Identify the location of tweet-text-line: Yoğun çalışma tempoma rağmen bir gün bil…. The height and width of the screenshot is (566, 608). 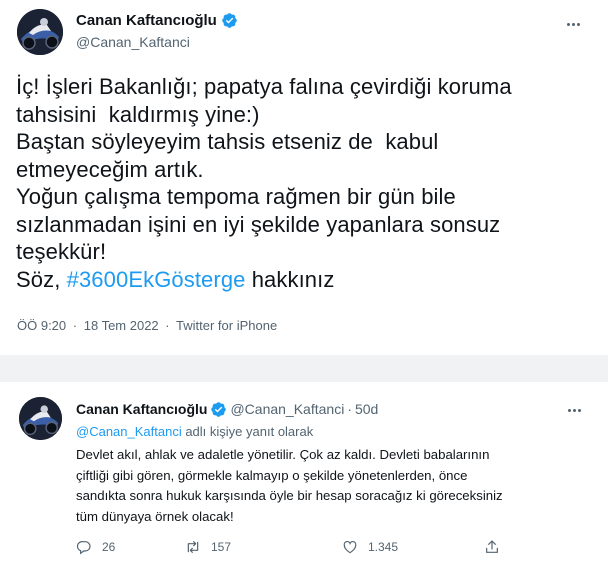
(236, 196).